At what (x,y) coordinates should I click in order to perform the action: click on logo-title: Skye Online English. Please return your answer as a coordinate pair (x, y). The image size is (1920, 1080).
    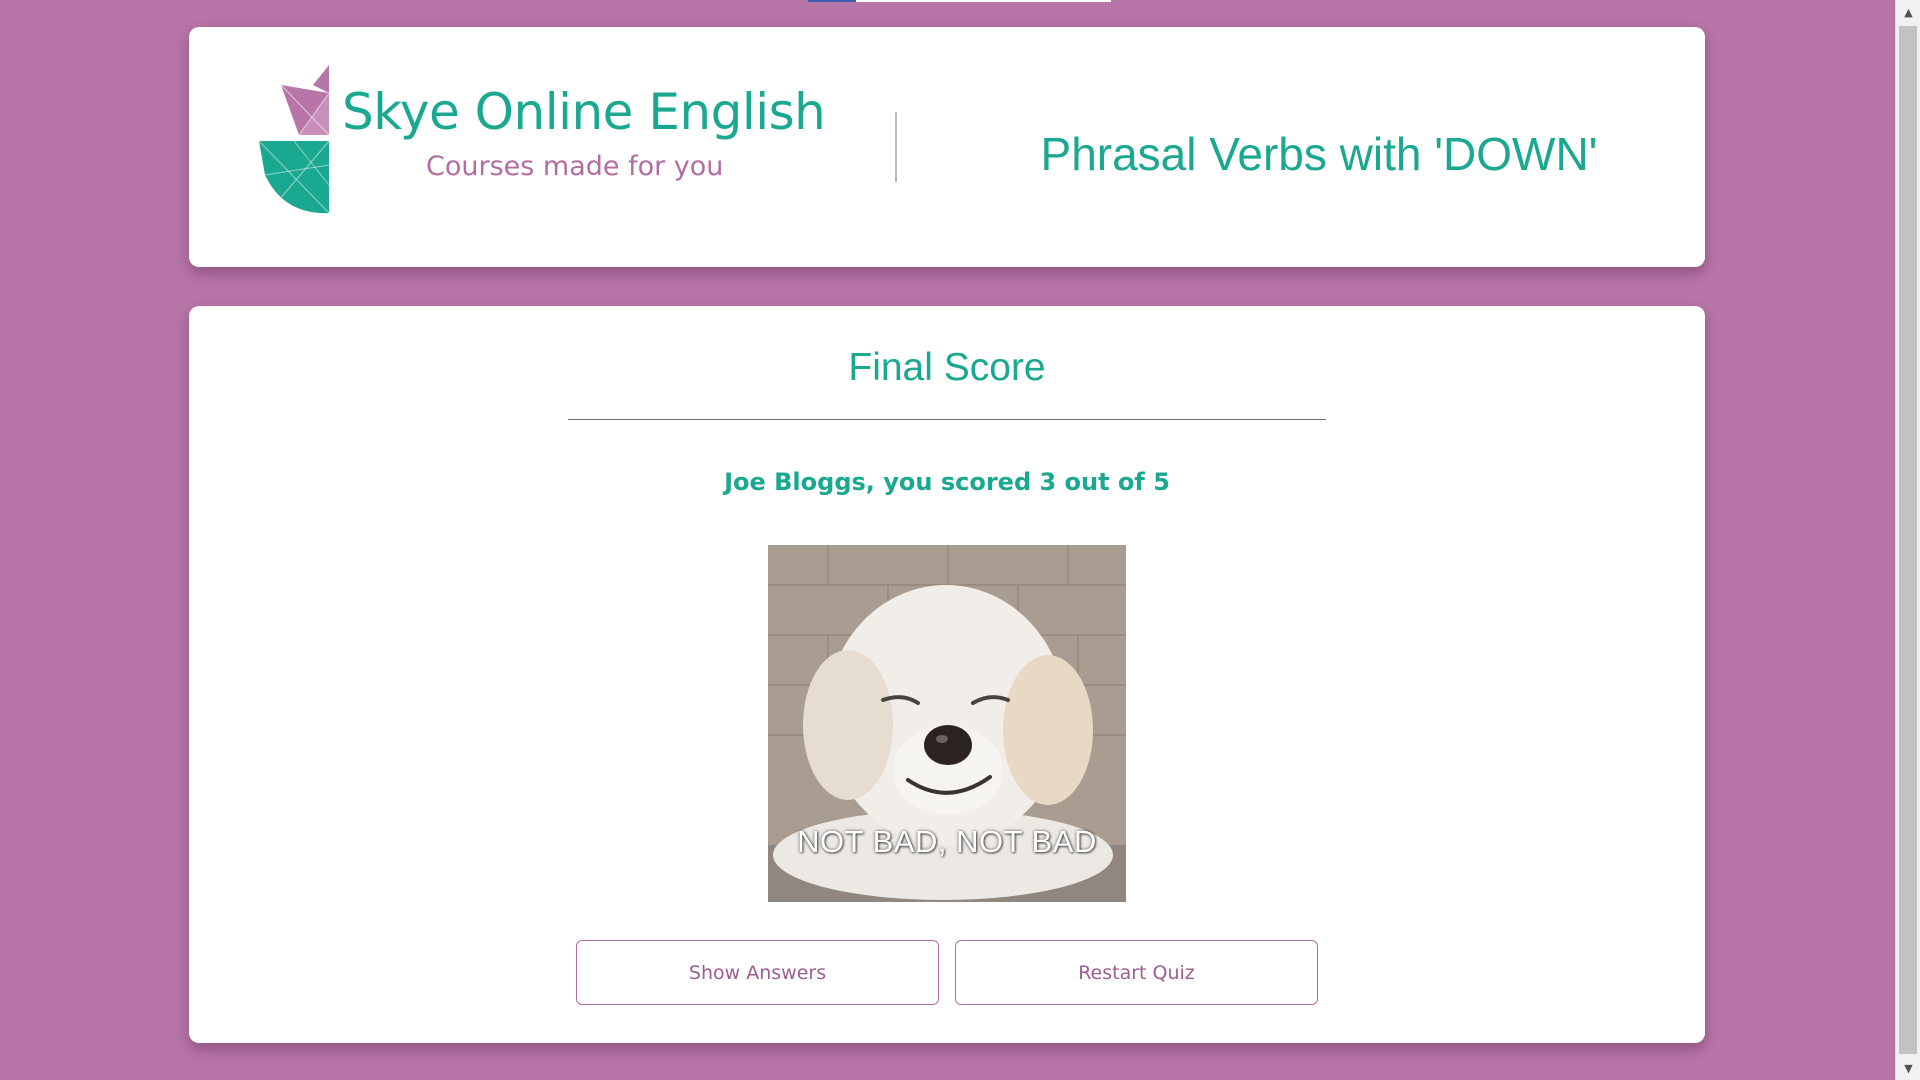
    Looking at the image, I should click on (584, 112).